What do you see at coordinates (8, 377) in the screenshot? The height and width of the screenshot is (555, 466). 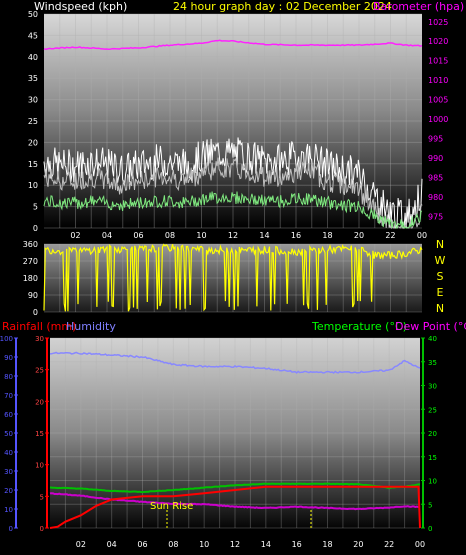 I see `humidity-tick-label: 80` at bounding box center [8, 377].